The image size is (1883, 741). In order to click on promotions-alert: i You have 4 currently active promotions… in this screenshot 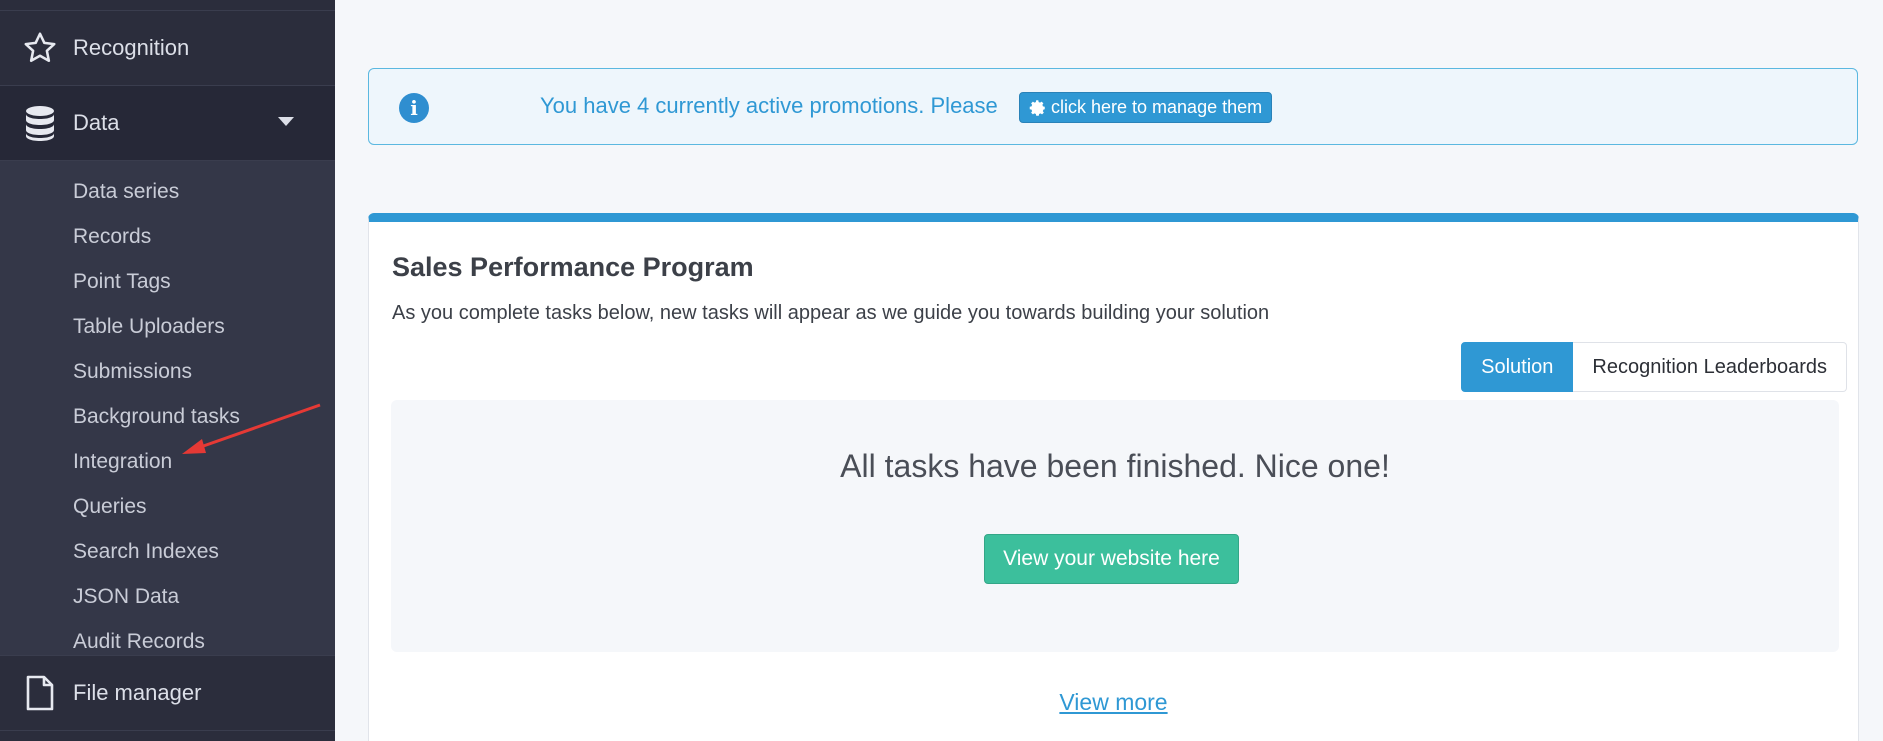, I will do `click(1113, 106)`.